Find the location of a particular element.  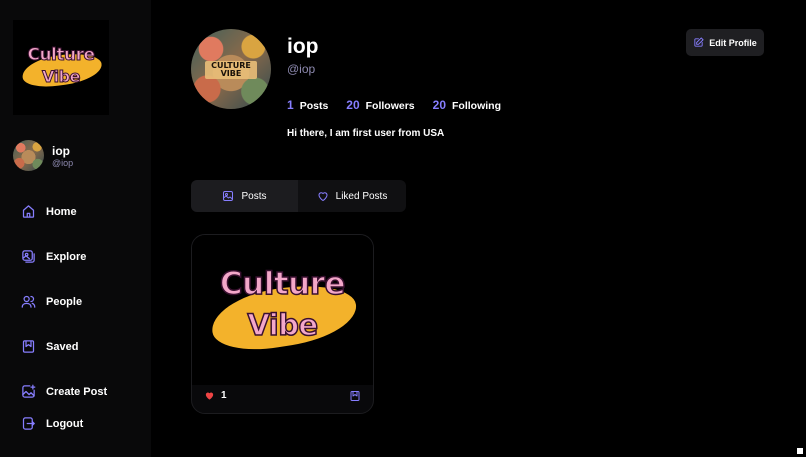

stat-label: Following is located at coordinates (477, 106).